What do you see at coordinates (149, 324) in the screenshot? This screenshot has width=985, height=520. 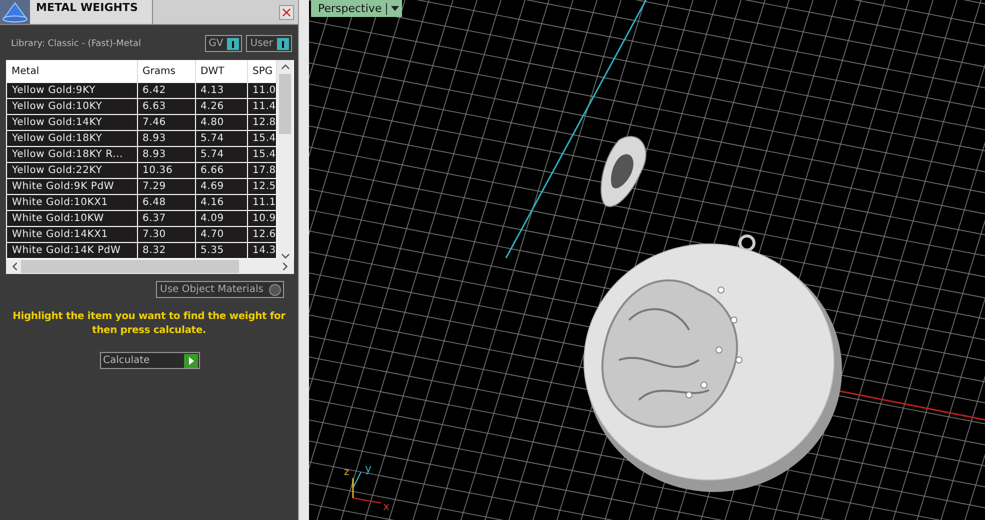 I see `instruction-text: Highlight the item you want to find the weight for then press calculate.` at bounding box center [149, 324].